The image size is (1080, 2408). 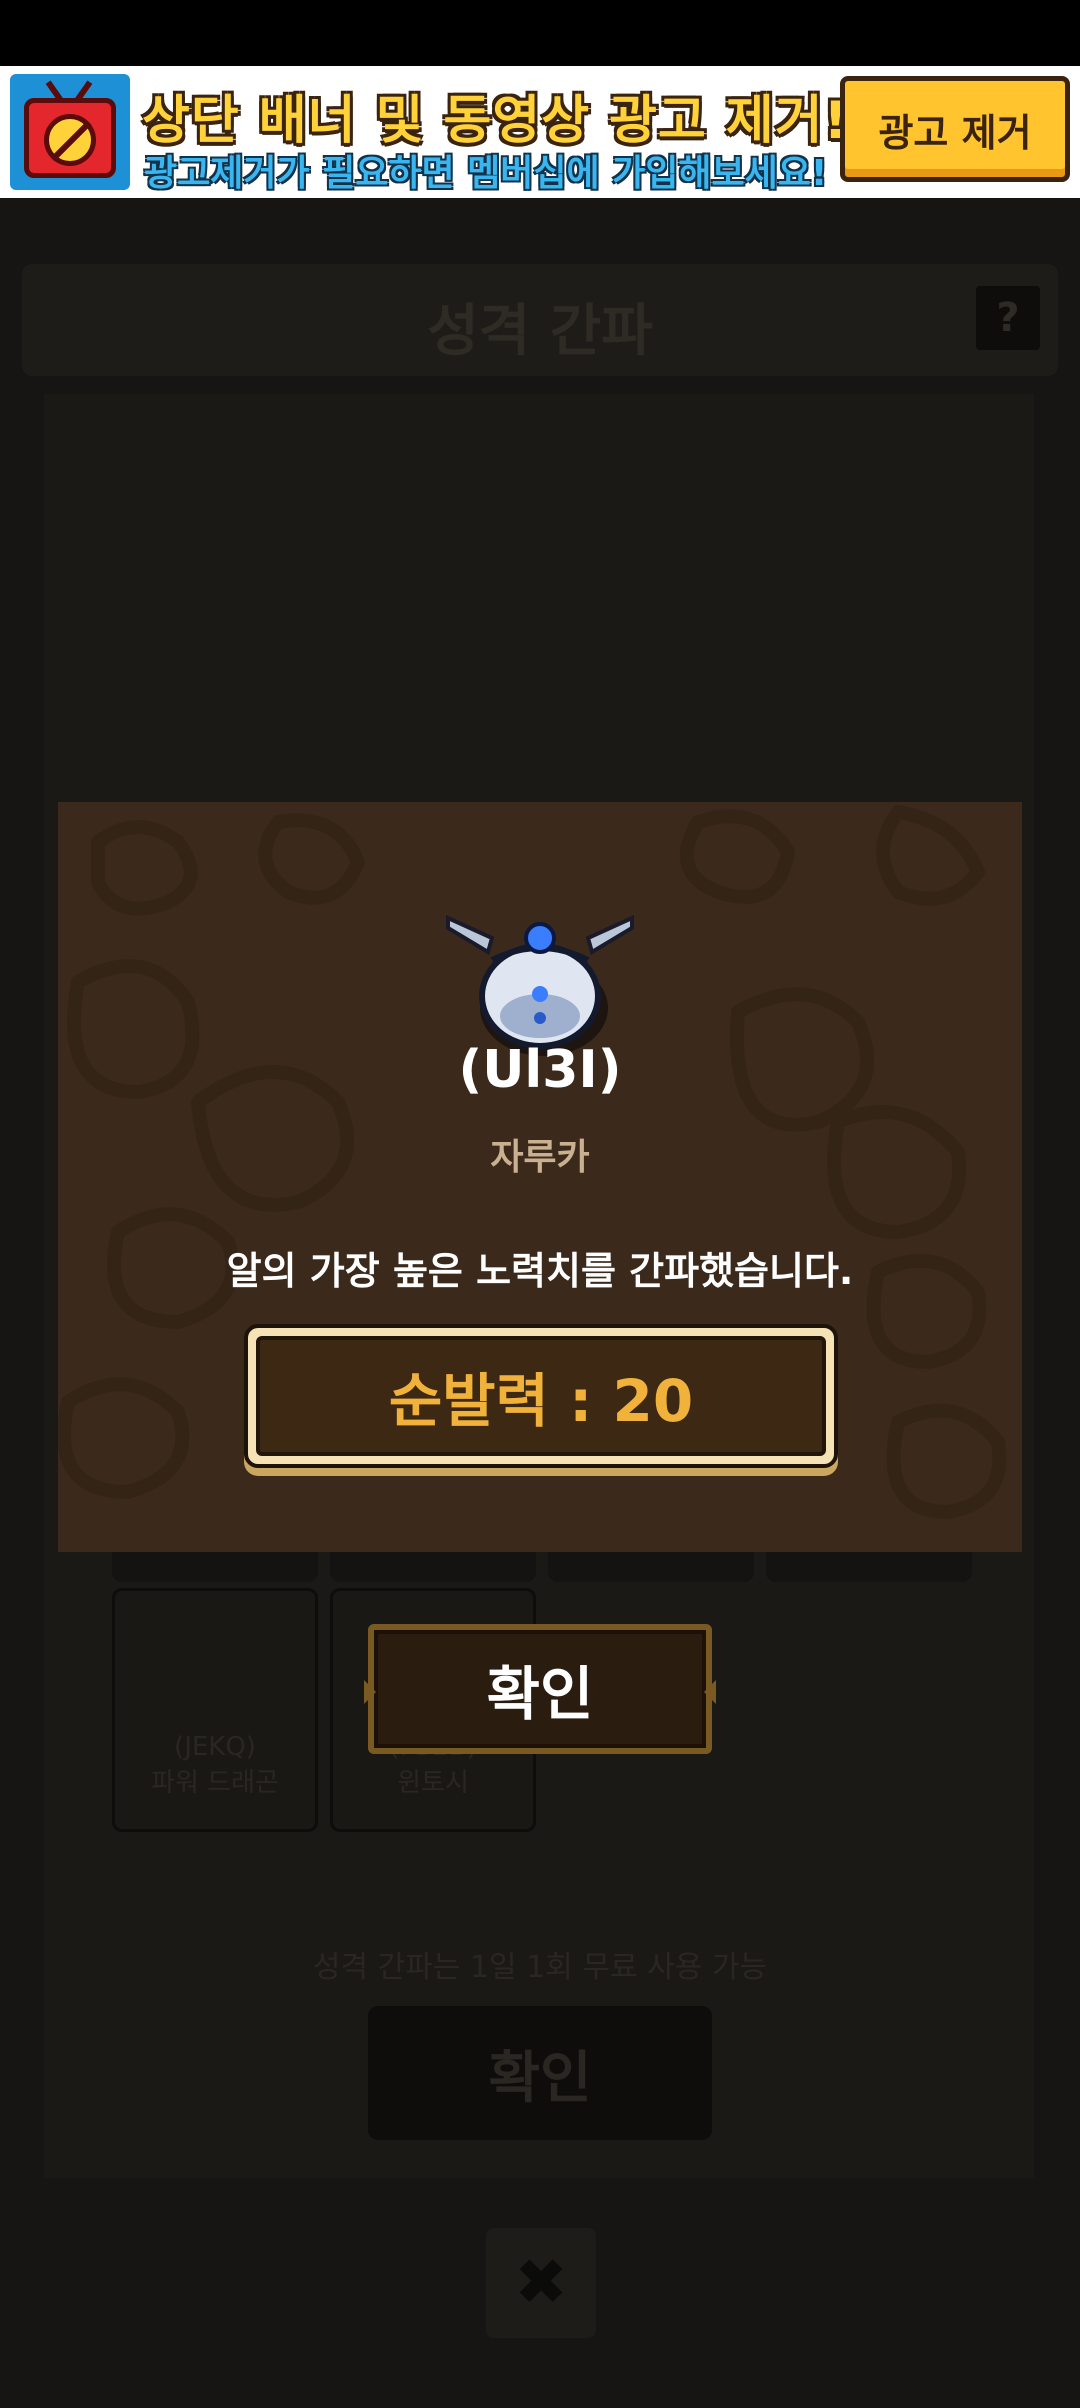 What do you see at coordinates (486, 173) in the screenshot?
I see `ad-subtitle: 광고제거가 필요하면 멤버십에 가입해보세요!` at bounding box center [486, 173].